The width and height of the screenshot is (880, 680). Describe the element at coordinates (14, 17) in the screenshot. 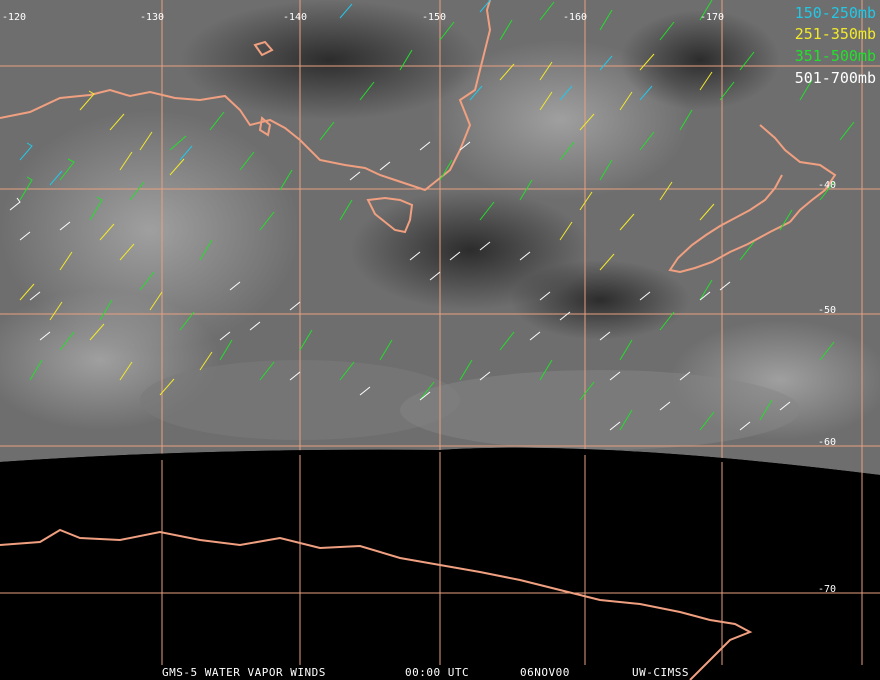

I see `longitude-label-120: -120` at that location.